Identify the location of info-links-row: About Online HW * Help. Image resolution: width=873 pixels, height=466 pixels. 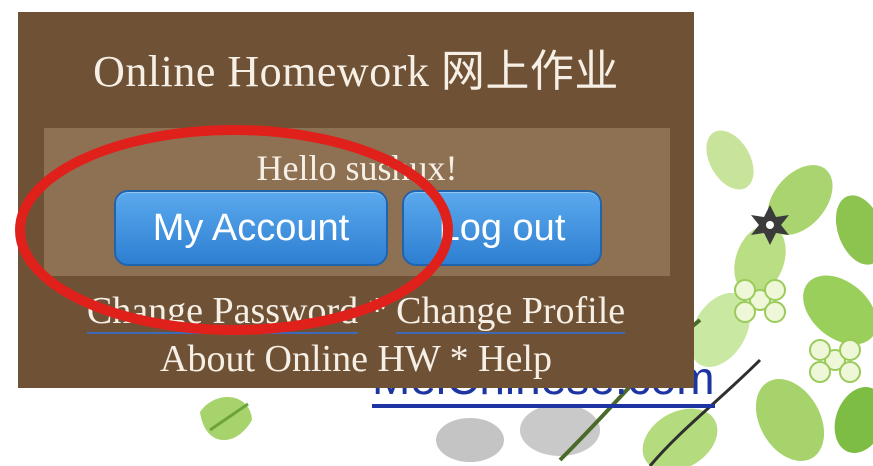
(356, 359).